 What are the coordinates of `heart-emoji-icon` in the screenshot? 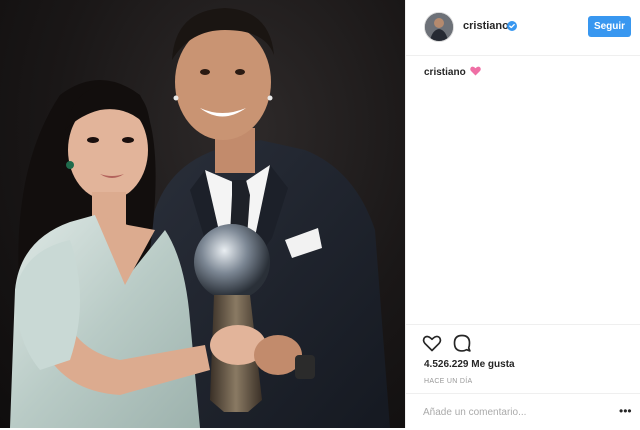 It's located at (476, 71).